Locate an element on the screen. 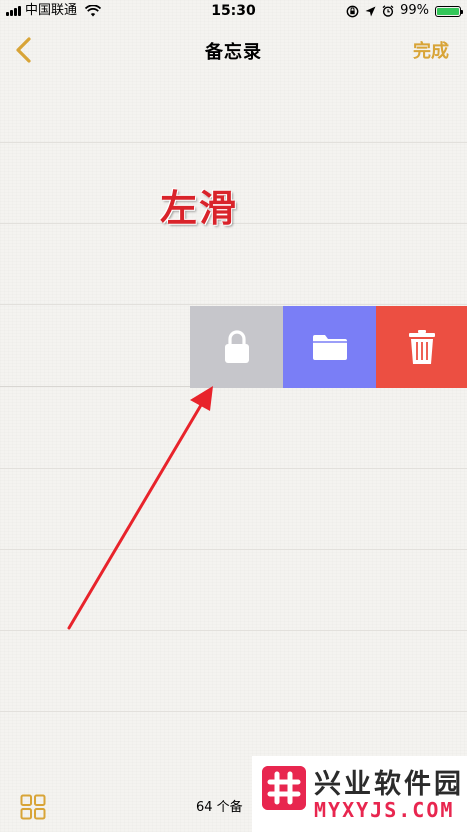 This screenshot has height=832, width=467. status-bar-right: 99% is located at coordinates (404, 11).